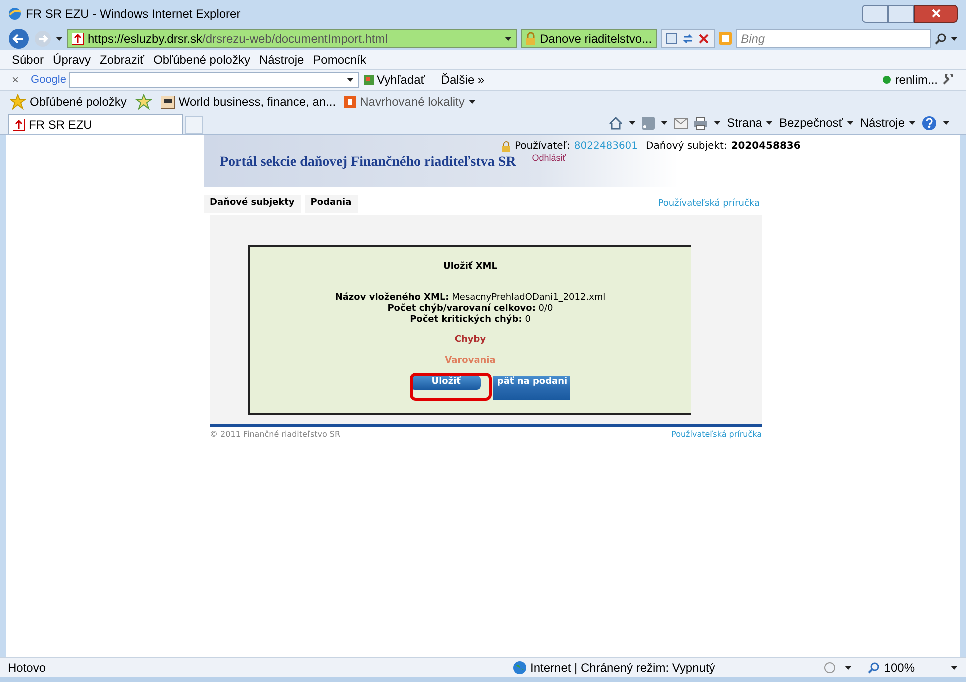 The image size is (966, 682). I want to click on zoom-icon, so click(874, 668).